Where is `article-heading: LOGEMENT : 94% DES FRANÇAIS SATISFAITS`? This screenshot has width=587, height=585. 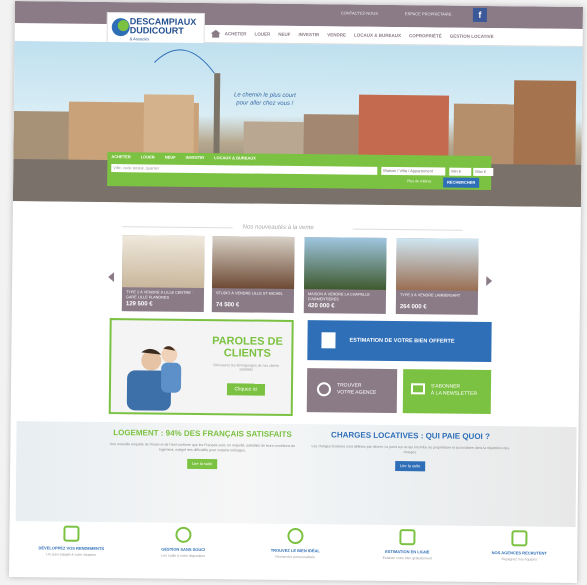 article-heading: LOGEMENT : 94% DES FRANÇAIS SATISFAITS is located at coordinates (202, 433).